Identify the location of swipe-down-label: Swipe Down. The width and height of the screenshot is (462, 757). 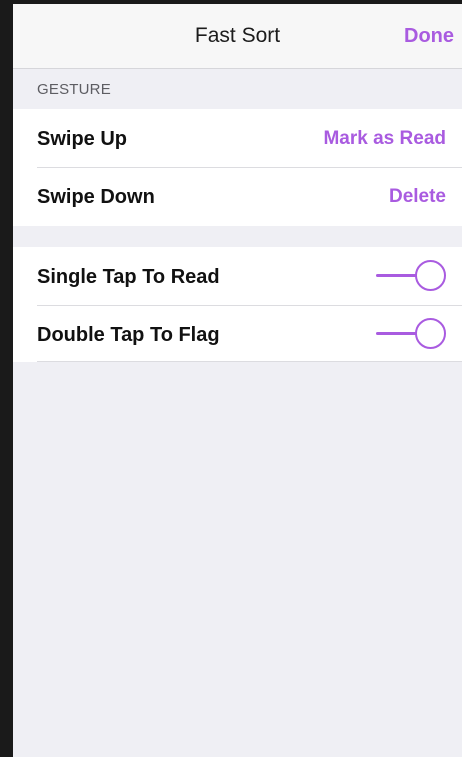
(96, 197).